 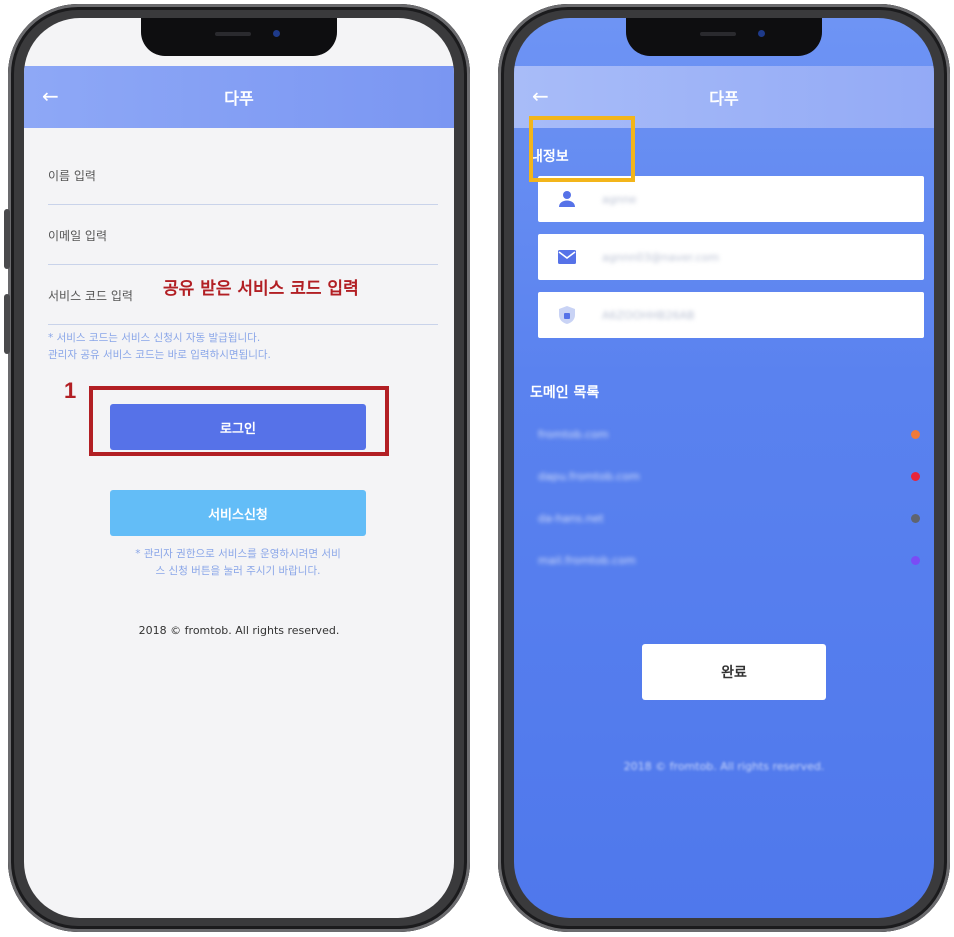 I want to click on domain-item: dapu.fromtob.com, so click(x=729, y=476).